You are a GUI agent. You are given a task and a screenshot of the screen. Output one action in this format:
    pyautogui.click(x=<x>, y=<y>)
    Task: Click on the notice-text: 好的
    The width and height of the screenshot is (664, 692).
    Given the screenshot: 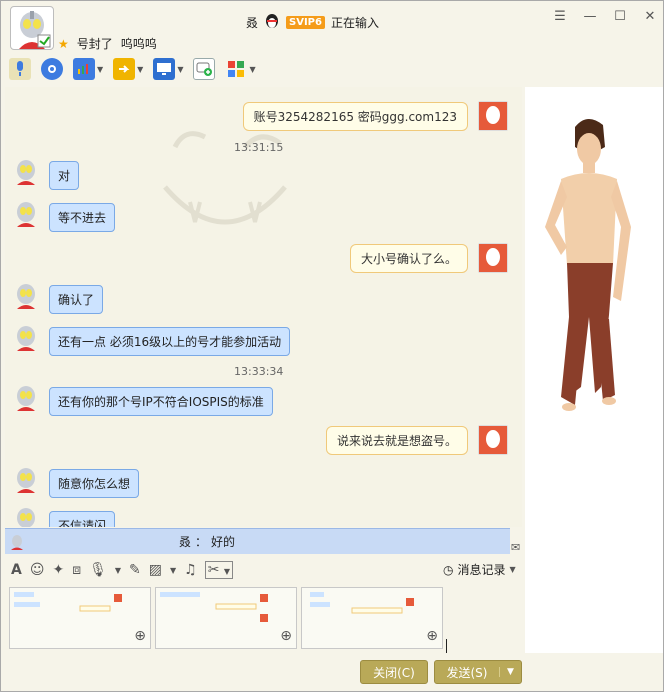 What is the action you would take?
    pyautogui.click(x=223, y=542)
    